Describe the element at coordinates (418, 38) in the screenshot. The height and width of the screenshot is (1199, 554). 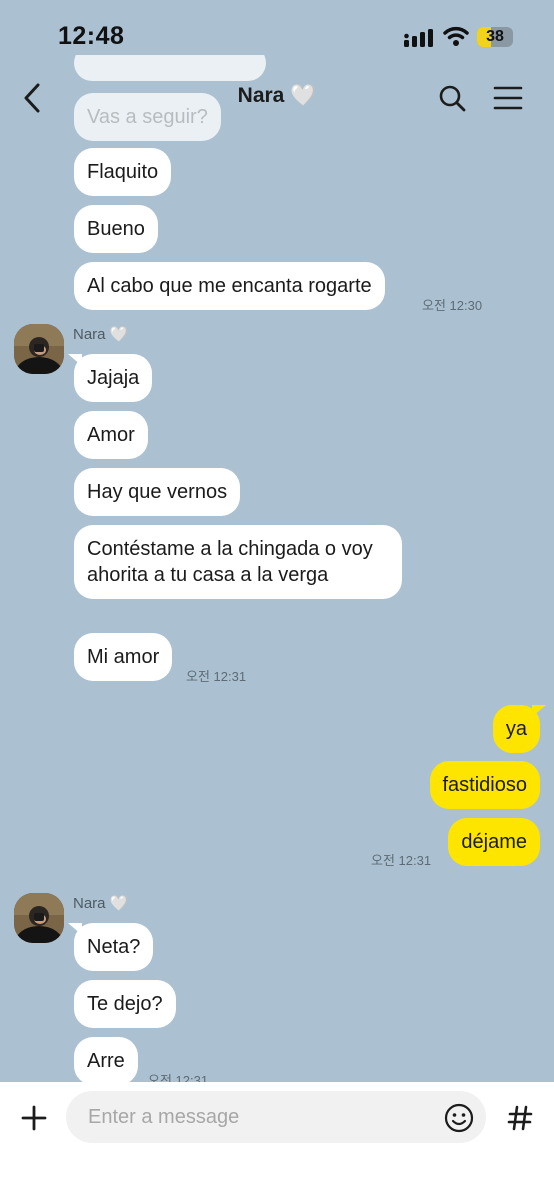
I see `cellular-signal-icon` at that location.